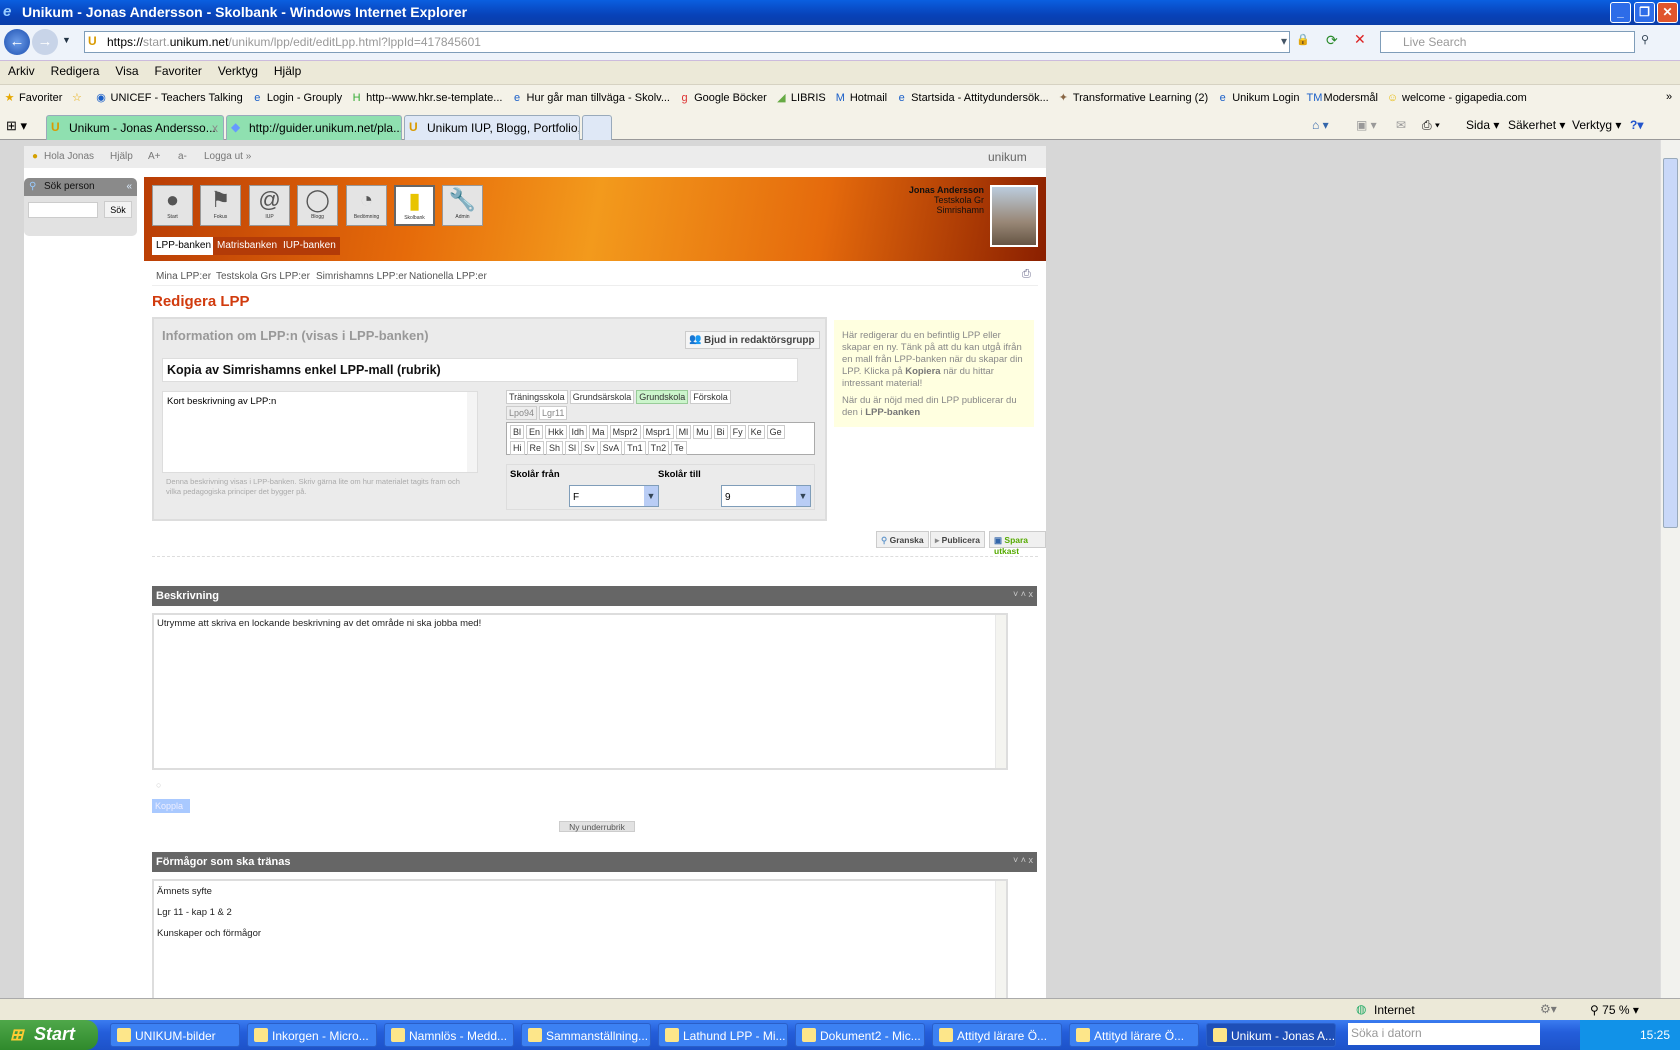  What do you see at coordinates (135, 127) in the screenshot?
I see `browser-tab-active: U Unikum - Jonas Andersso... x` at bounding box center [135, 127].